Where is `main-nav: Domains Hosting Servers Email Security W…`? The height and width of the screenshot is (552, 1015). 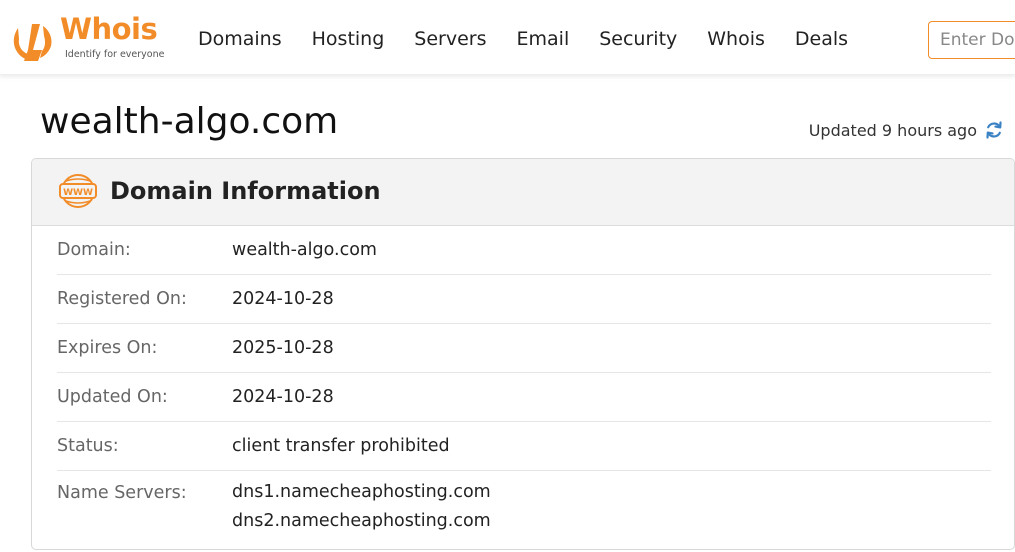 main-nav: Domains Hosting Servers Email Security W… is located at coordinates (523, 39).